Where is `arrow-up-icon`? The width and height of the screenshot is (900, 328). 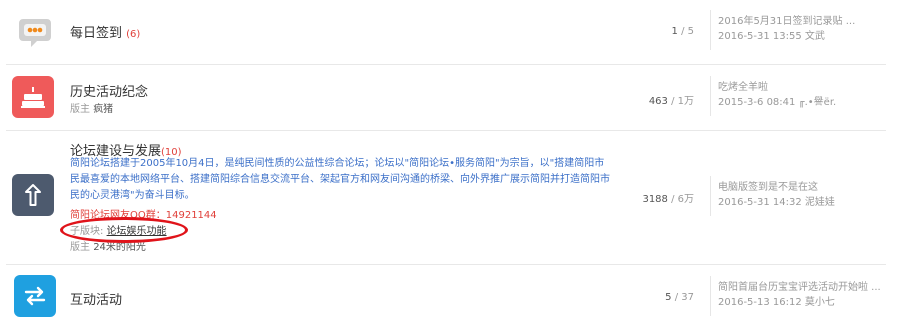
arrow-up-icon is located at coordinates (33, 195).